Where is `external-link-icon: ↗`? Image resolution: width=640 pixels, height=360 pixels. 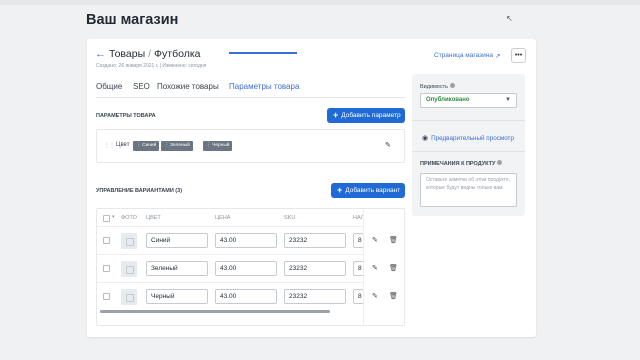 external-link-icon: ↗ is located at coordinates (497, 56).